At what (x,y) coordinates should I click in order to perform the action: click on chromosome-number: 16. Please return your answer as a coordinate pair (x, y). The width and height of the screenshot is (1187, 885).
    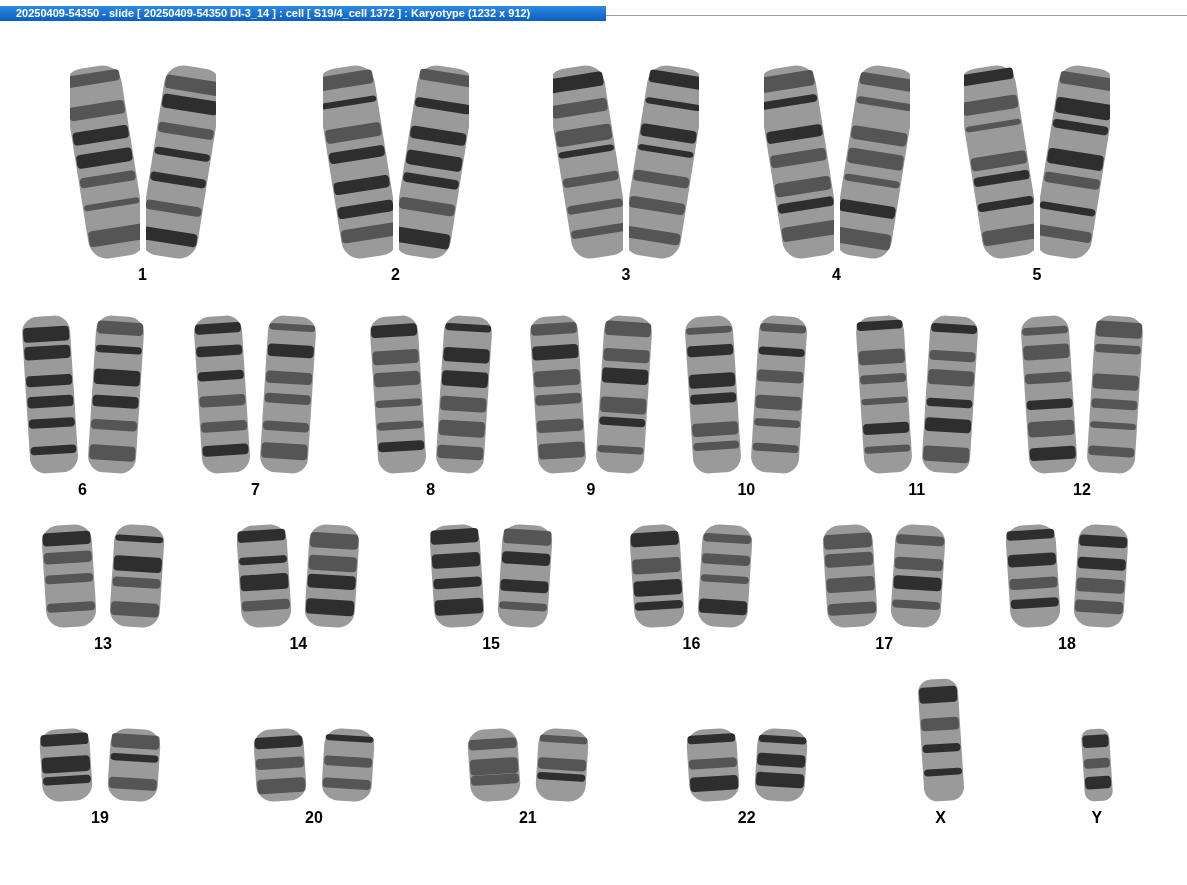
    Looking at the image, I should click on (691, 644).